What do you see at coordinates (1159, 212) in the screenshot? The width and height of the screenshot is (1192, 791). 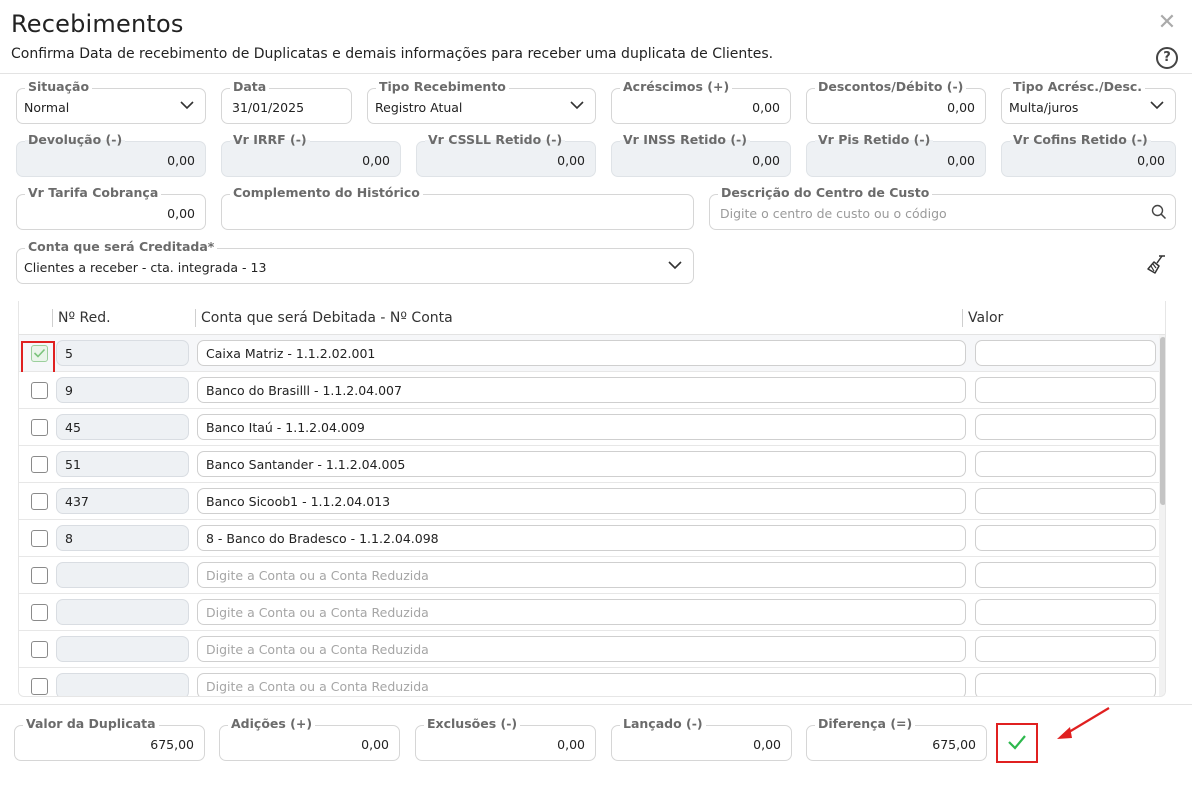 I see `search-icon` at bounding box center [1159, 212].